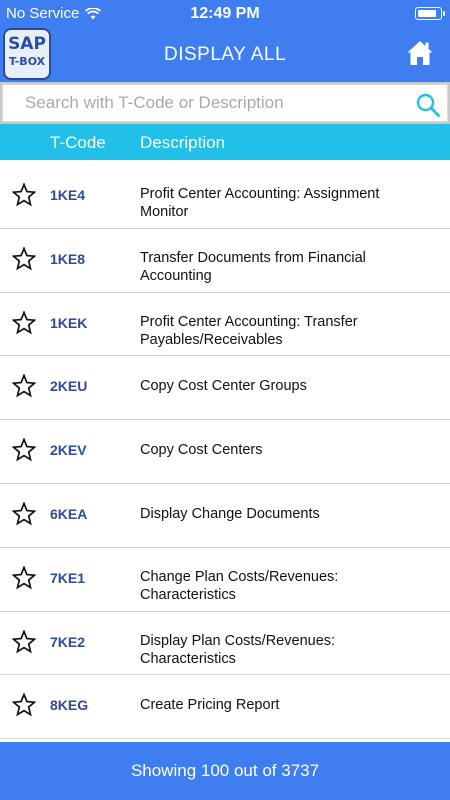 The height and width of the screenshot is (800, 450). Describe the element at coordinates (69, 322) in the screenshot. I see `tcode-label: 1KEK` at that location.